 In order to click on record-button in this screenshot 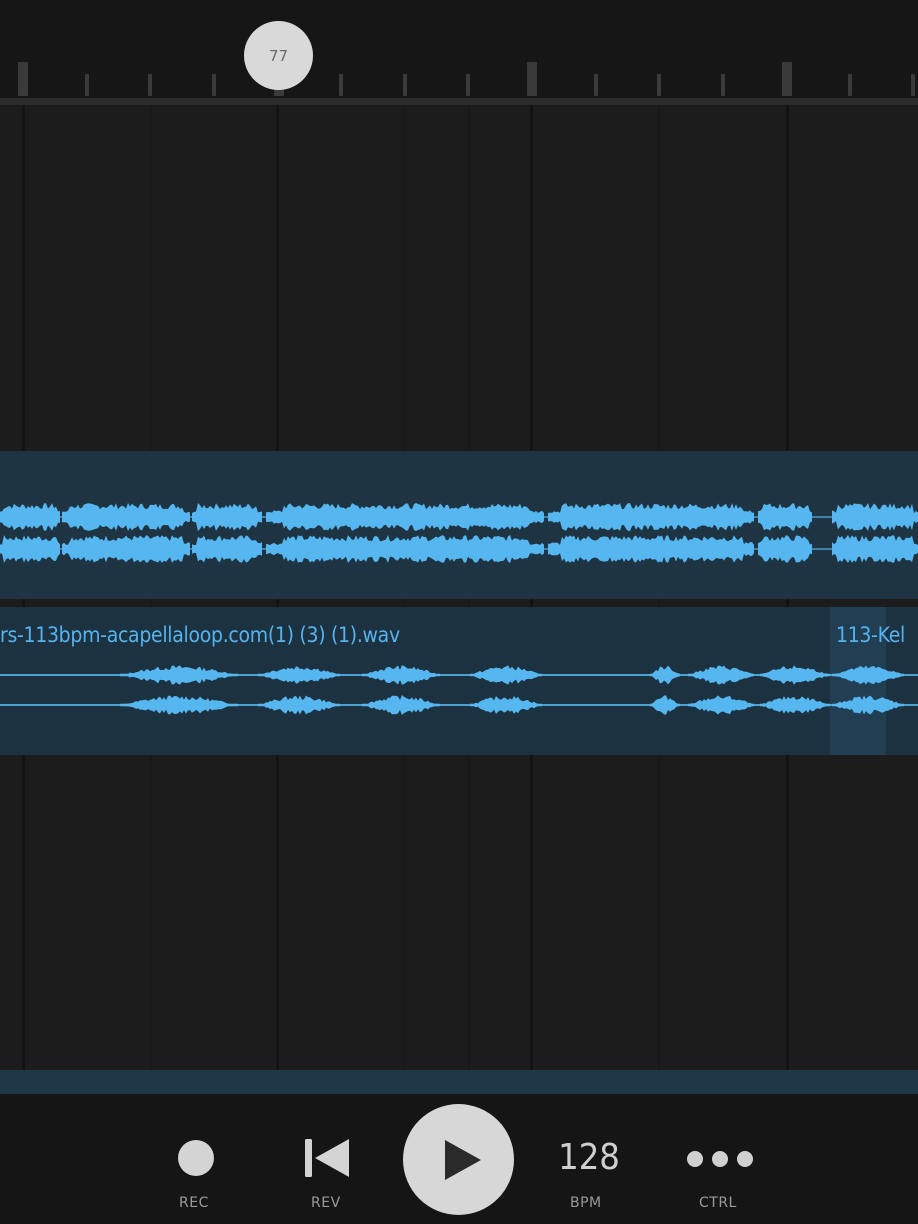, I will do `click(196, 1158)`.